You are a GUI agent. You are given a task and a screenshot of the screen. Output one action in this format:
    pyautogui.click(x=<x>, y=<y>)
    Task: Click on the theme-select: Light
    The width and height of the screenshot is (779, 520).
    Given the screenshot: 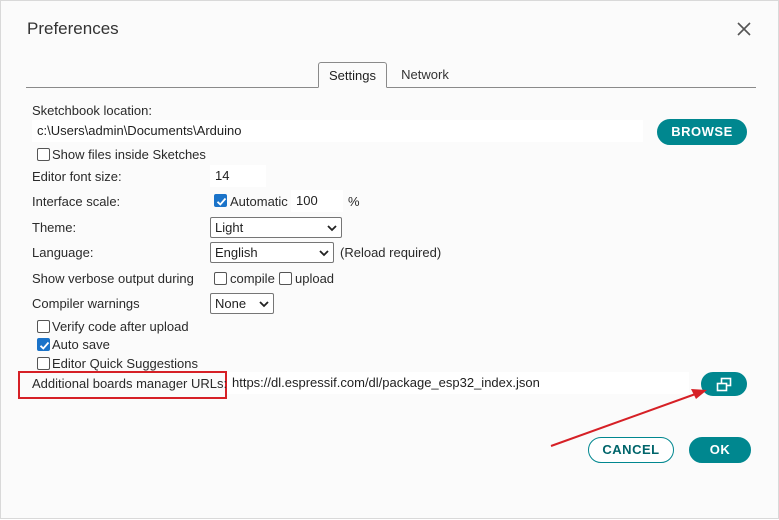 What is the action you would take?
    pyautogui.click(x=276, y=227)
    